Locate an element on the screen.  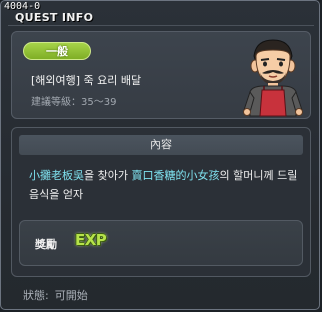
quest-status: 狀態: 可開始 is located at coordinates (58, 295).